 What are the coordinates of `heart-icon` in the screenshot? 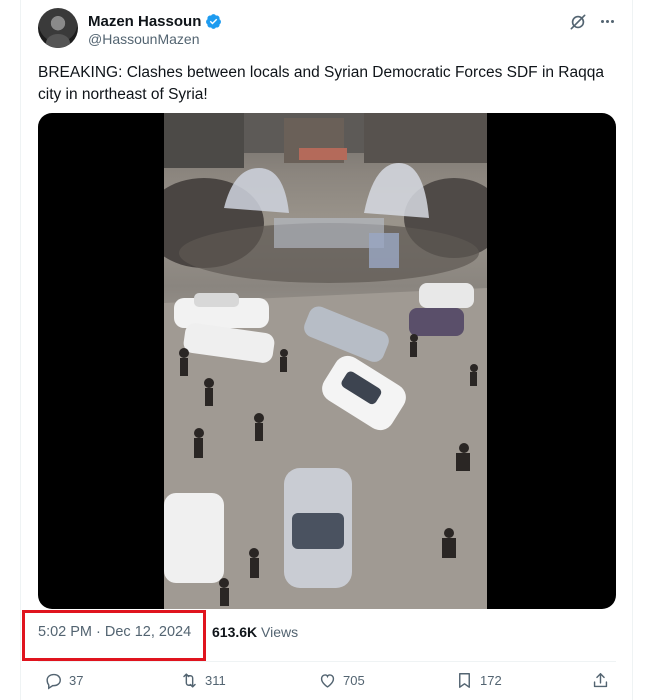 It's located at (327, 680).